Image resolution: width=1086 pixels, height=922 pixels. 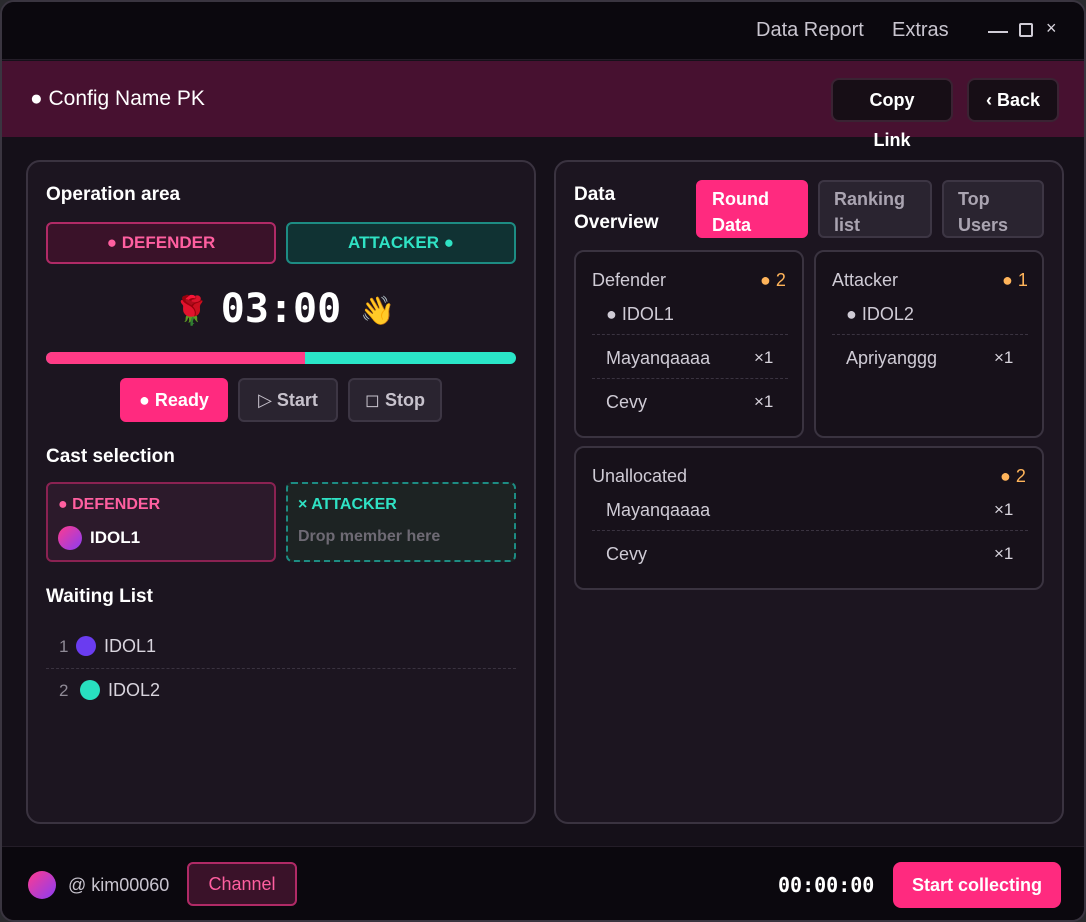 I want to click on cast-selection-title: Cast selection, so click(x=110, y=456).